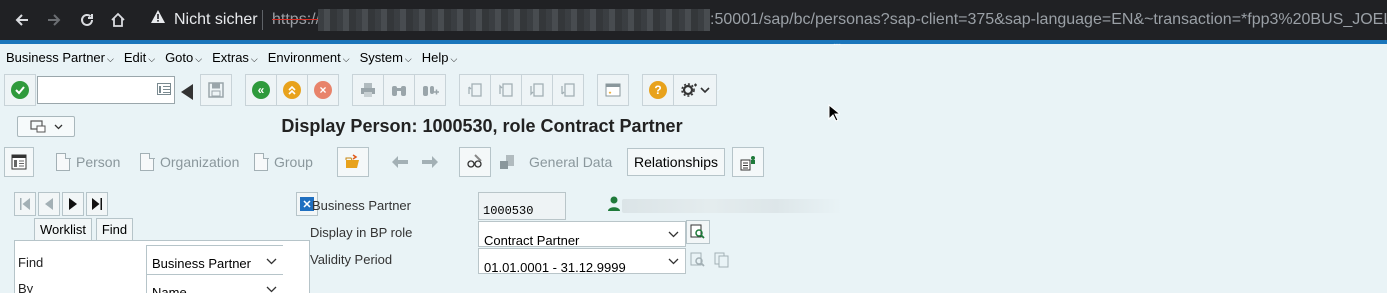 The height and width of the screenshot is (293, 1387). What do you see at coordinates (97, 204) in the screenshot?
I see `last-record-button` at bounding box center [97, 204].